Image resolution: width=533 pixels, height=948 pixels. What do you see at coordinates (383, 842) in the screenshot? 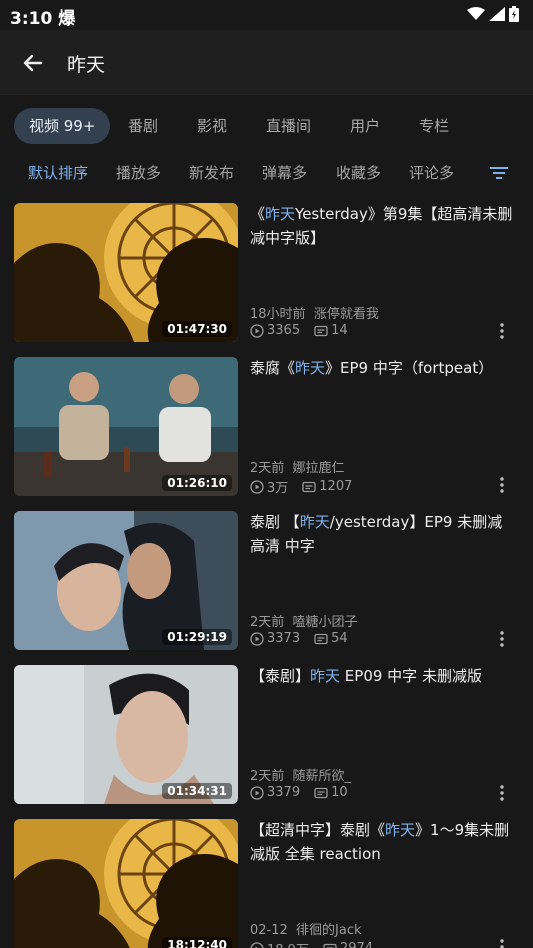
I see `video-title: 【超清中字】泰剧《昨天》1～9集未删减版 全集 reaction` at bounding box center [383, 842].